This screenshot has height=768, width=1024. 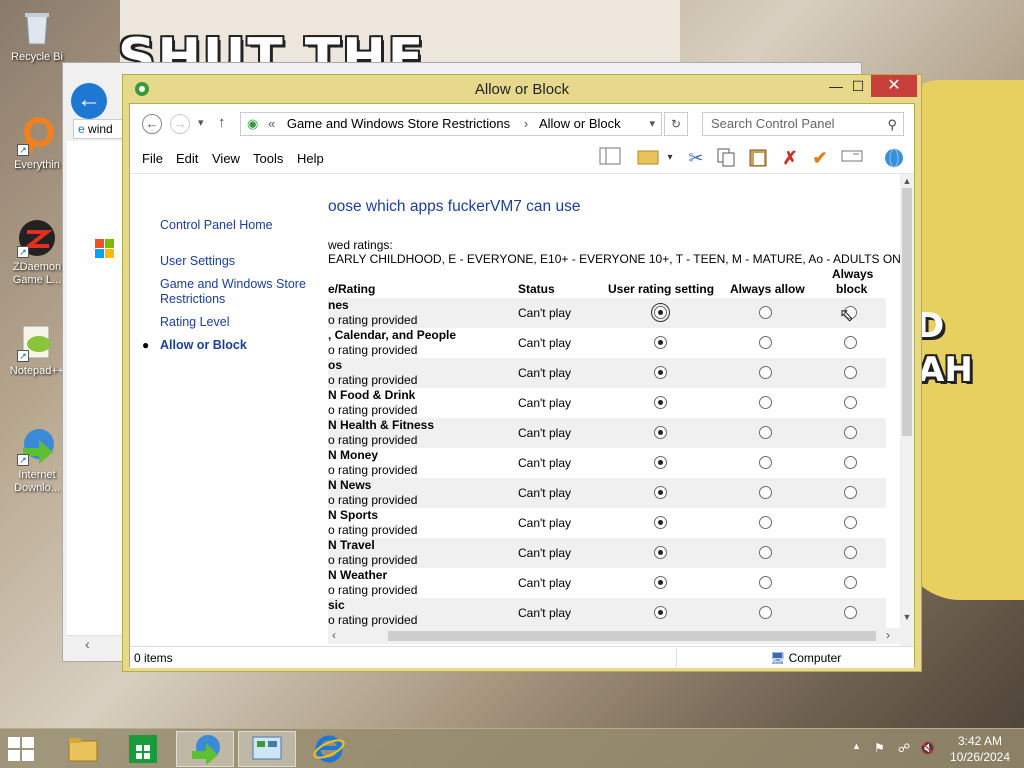 What do you see at coordinates (197, 261) in the screenshot?
I see `link-user-settings: User Settings` at bounding box center [197, 261].